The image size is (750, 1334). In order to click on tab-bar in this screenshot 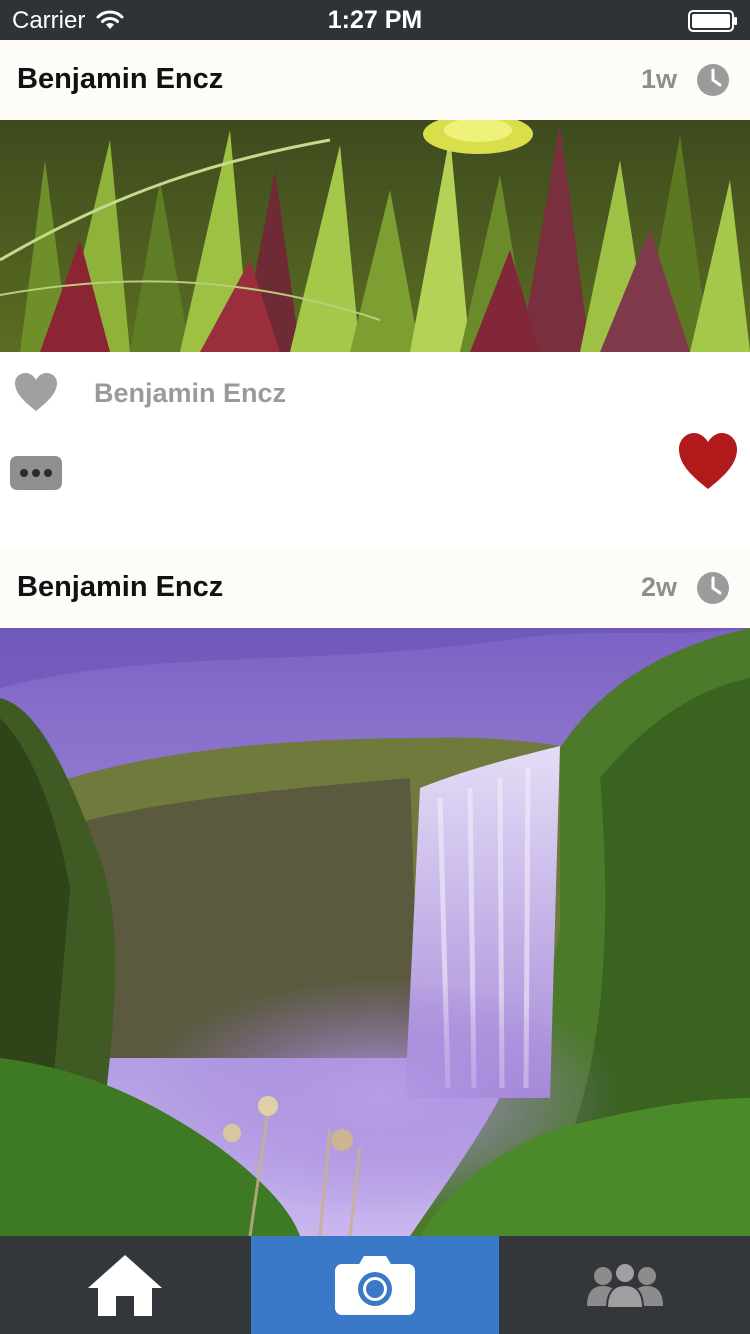, I will do `click(375, 1285)`.